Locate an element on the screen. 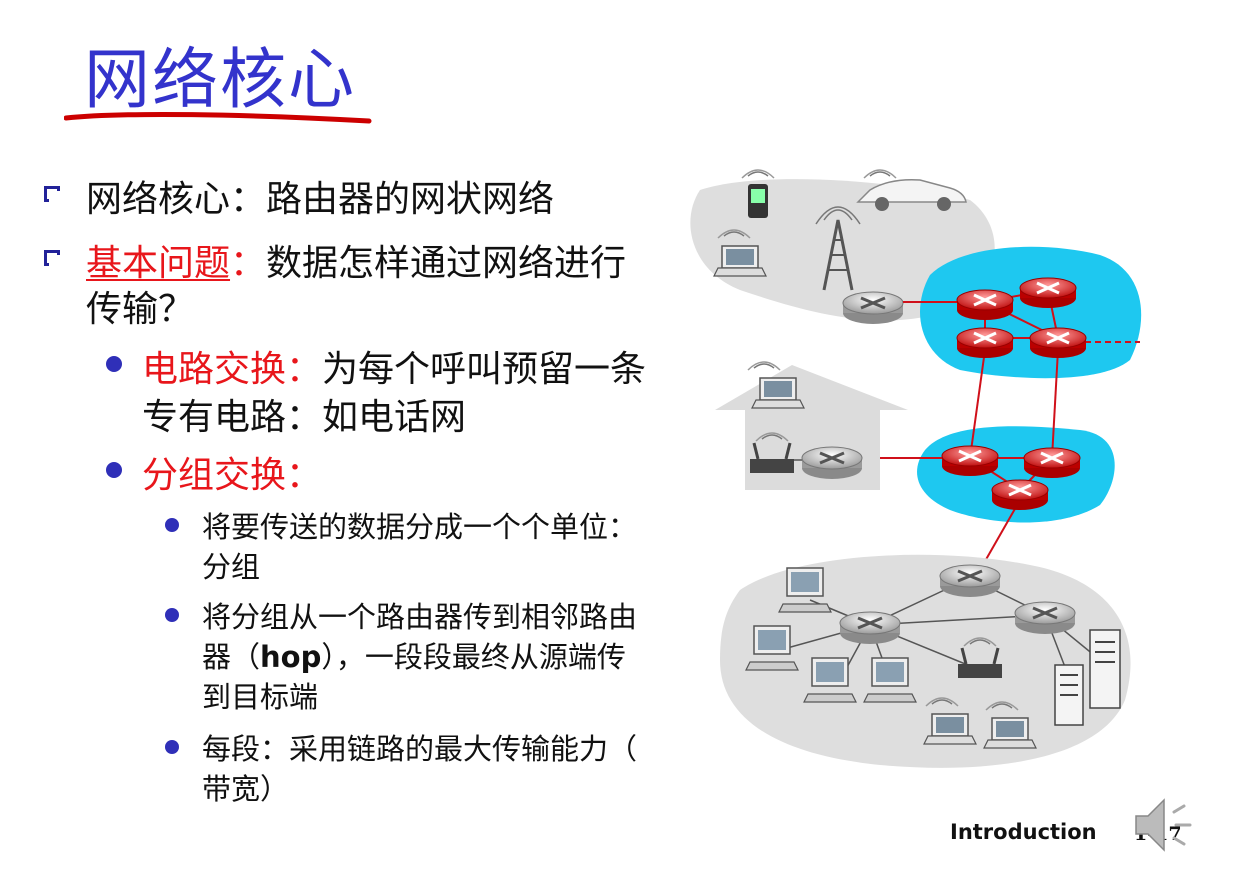 The width and height of the screenshot is (1239, 883). bullet-basic-question: 基本问题：数据怎样通过网络进行 is located at coordinates (356, 260).